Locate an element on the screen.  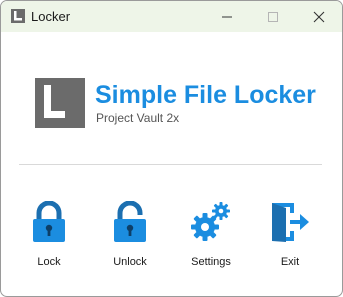
close-button is located at coordinates (319, 16).